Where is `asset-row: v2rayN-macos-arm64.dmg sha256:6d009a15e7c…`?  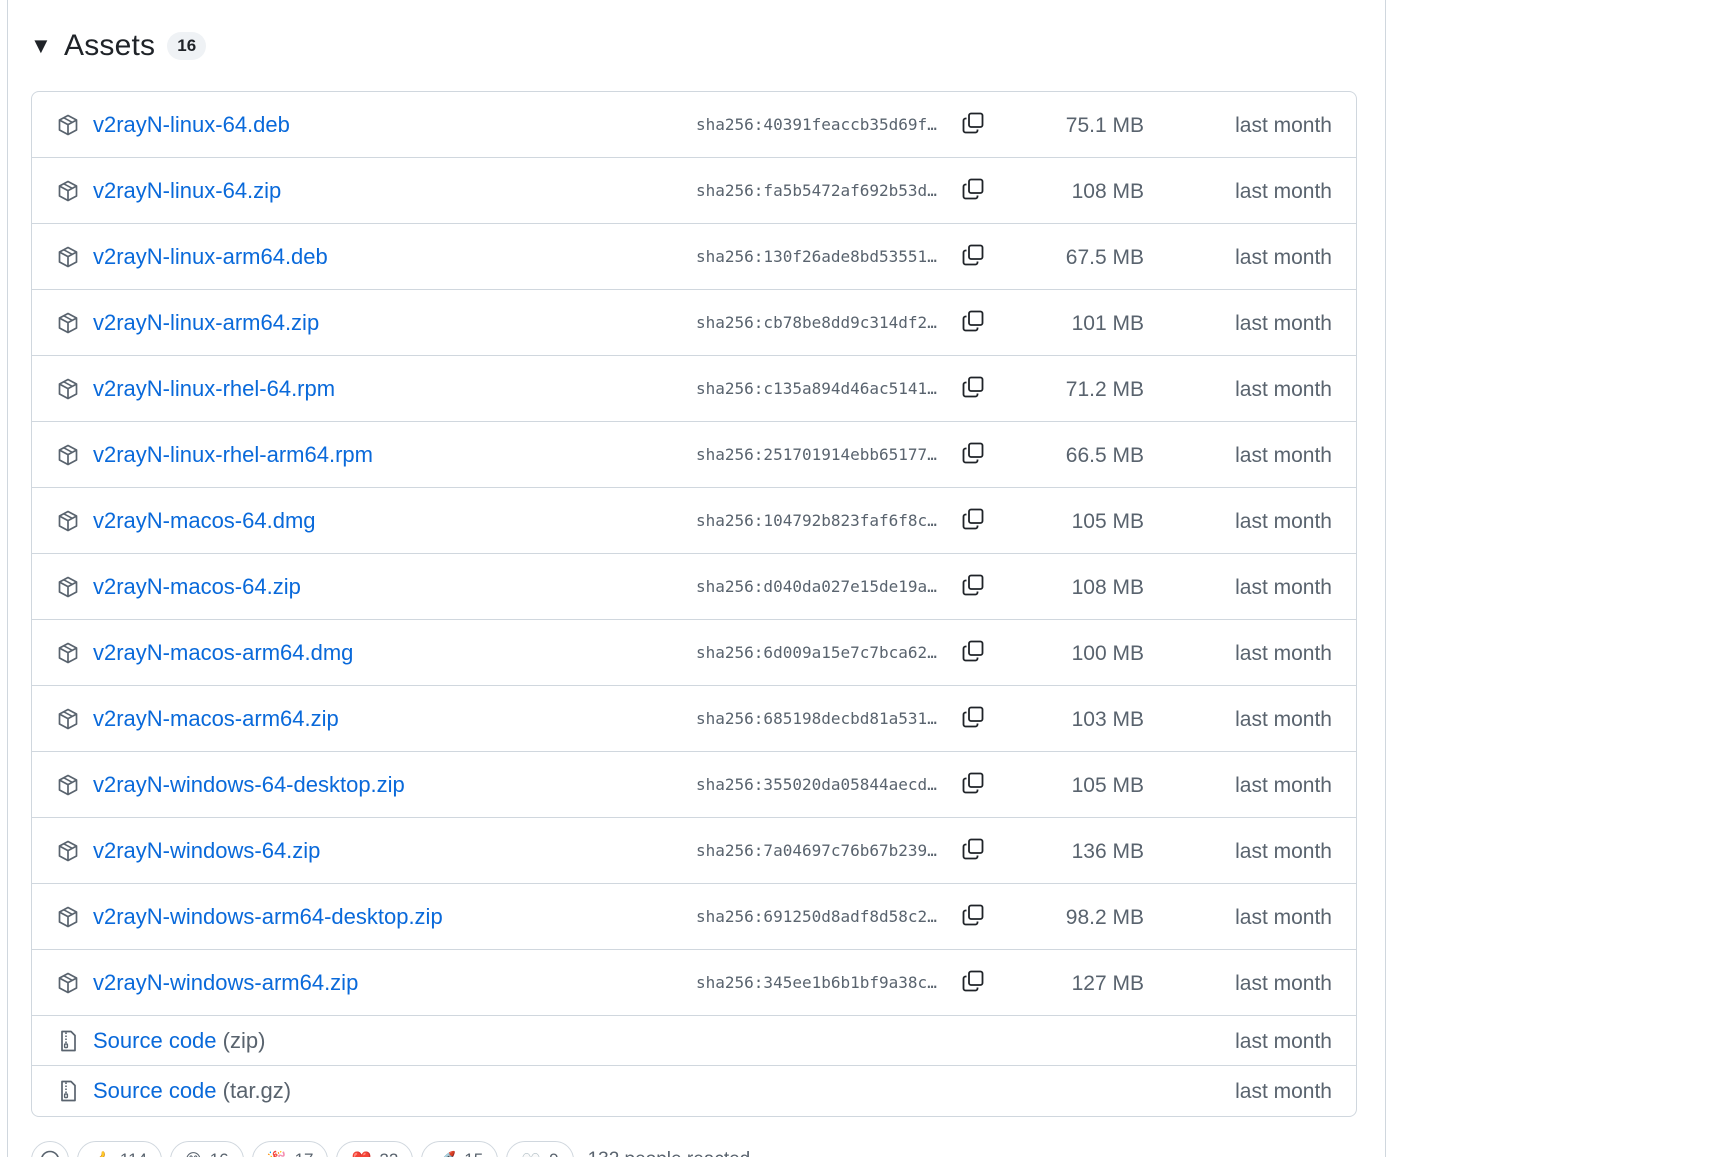
asset-row: v2rayN-macos-arm64.dmg sha256:6d009a15e7c… is located at coordinates (694, 653).